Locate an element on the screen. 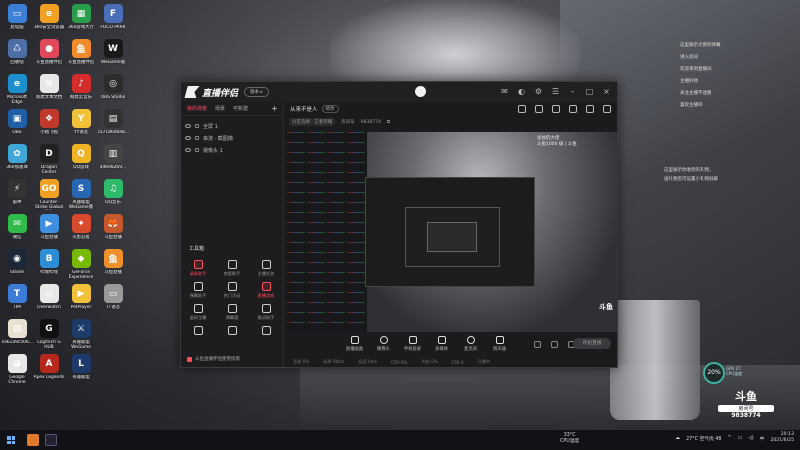 The height and width of the screenshot is (450, 800). scene-item: 摄像头 1 is located at coordinates (232, 150).